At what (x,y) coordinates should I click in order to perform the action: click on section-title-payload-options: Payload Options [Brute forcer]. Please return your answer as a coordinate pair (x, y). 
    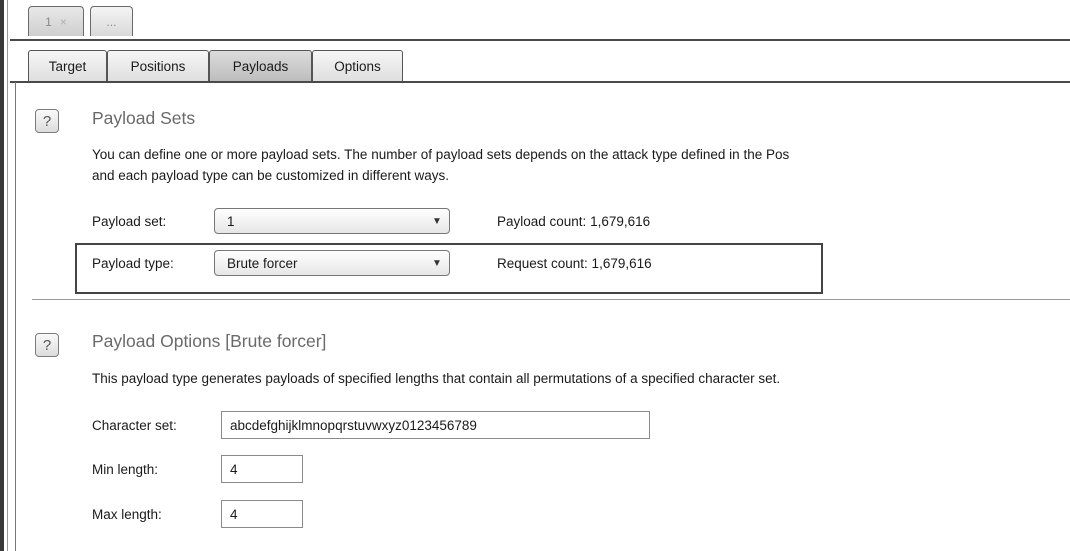
    Looking at the image, I should click on (209, 341).